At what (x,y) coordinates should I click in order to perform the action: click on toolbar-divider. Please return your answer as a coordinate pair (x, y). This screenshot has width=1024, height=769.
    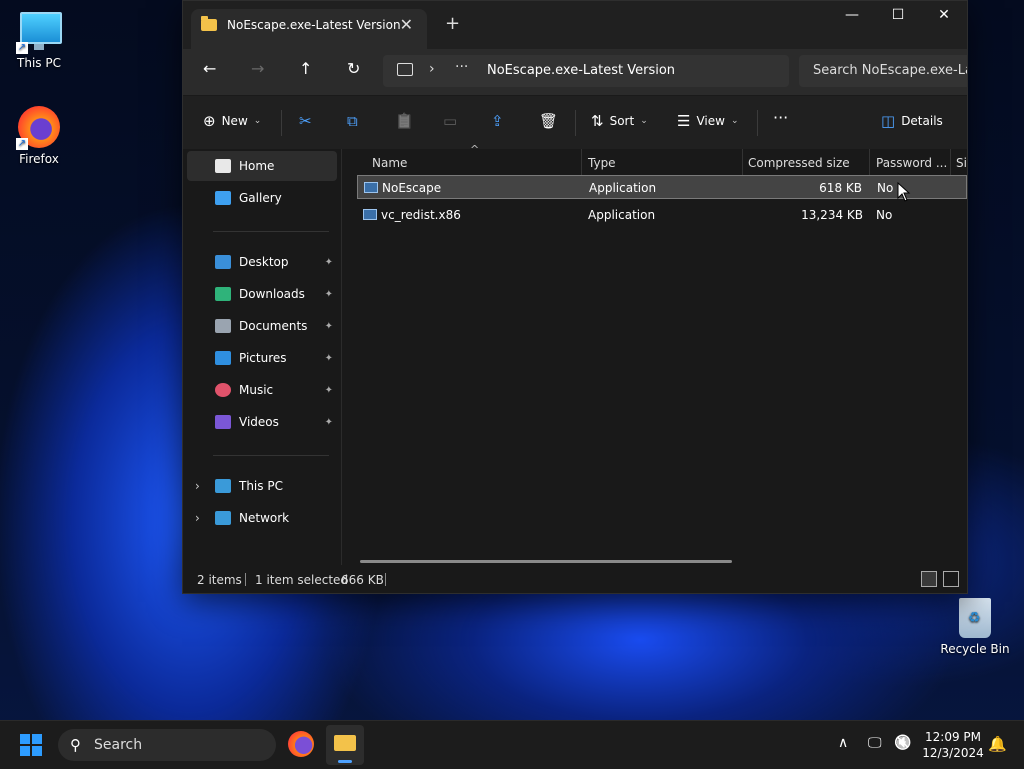
    Looking at the image, I should click on (575, 123).